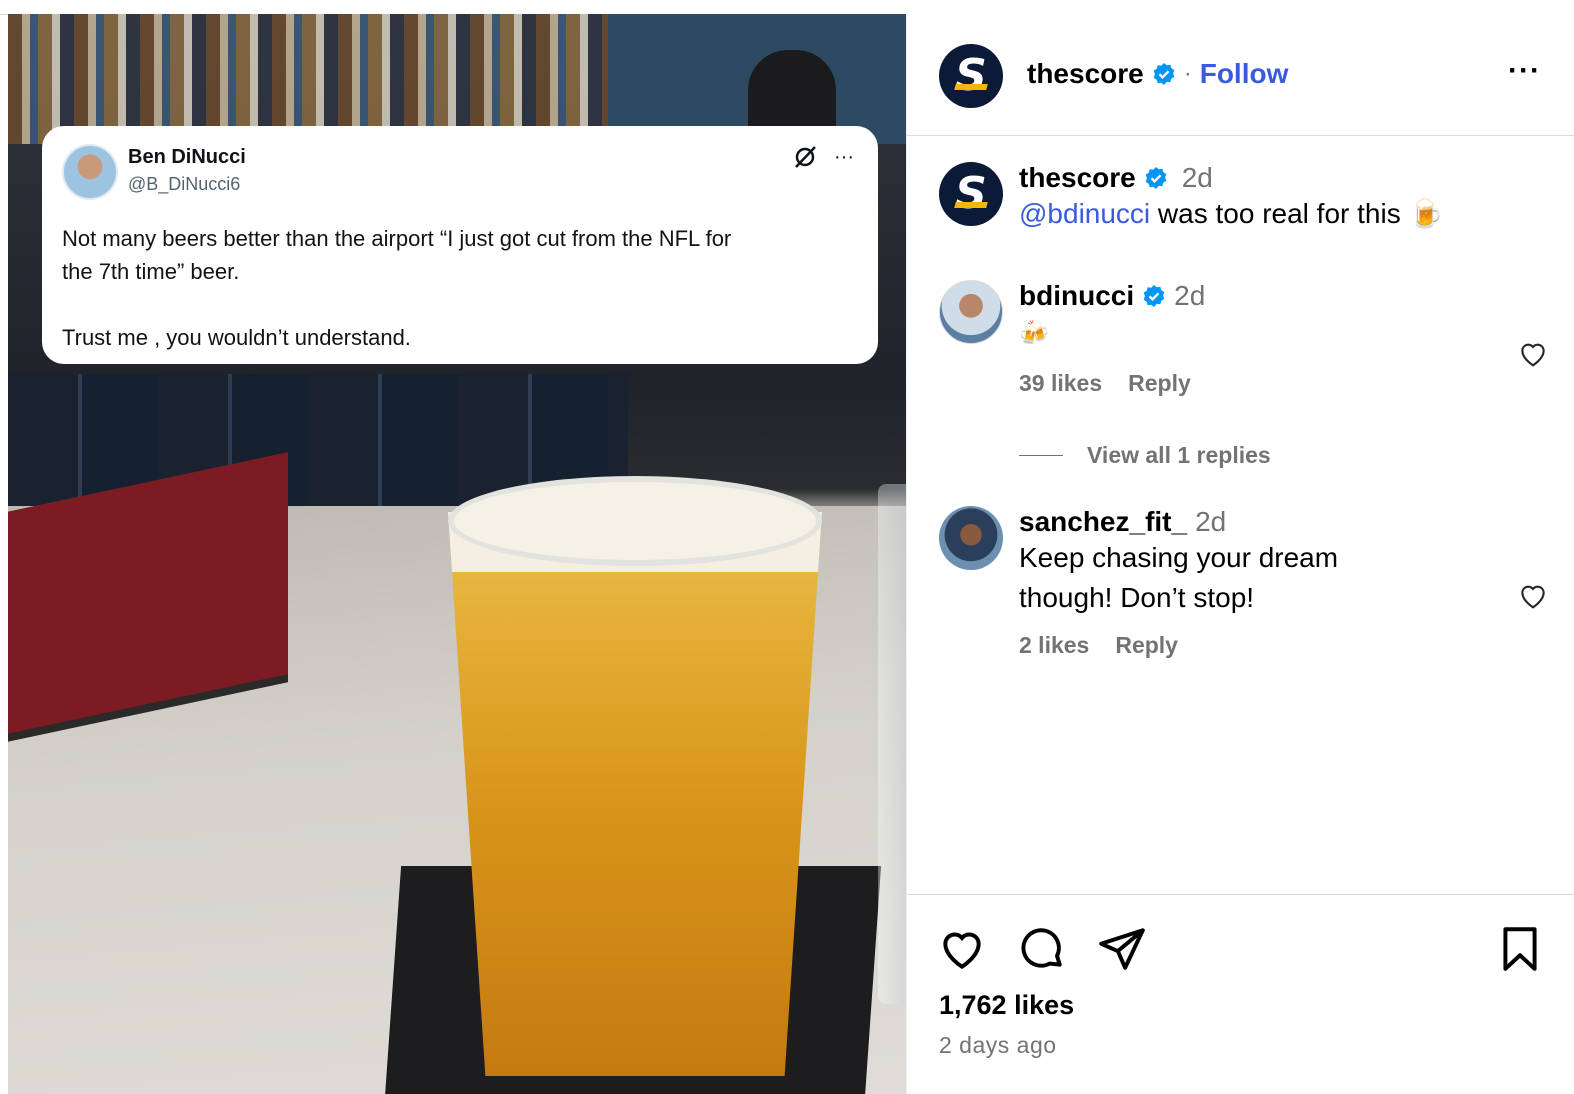  What do you see at coordinates (1145, 455) in the screenshot?
I see `view-replies-button: View all 1 replies` at bounding box center [1145, 455].